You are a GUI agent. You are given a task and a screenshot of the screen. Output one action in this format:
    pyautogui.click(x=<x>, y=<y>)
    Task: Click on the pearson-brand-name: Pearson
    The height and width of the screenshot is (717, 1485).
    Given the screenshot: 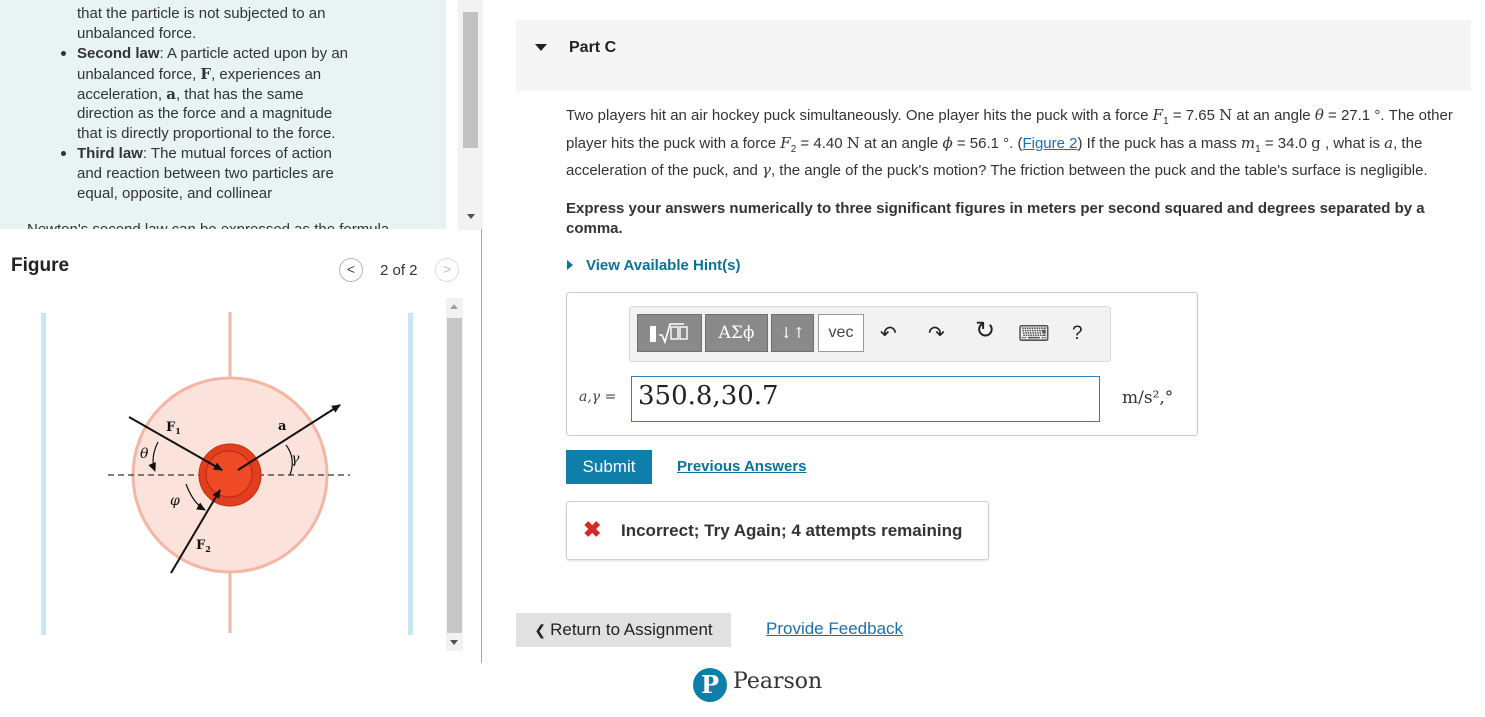 What is the action you would take?
    pyautogui.click(x=778, y=681)
    